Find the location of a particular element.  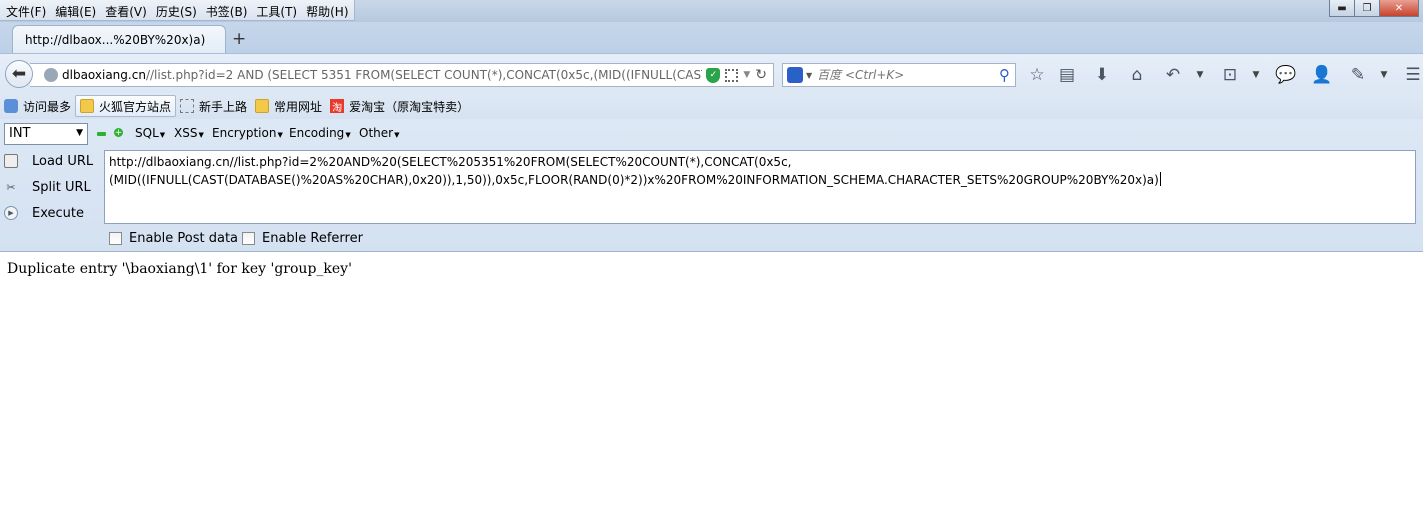

star-bookmark-icon: ☆ is located at coordinates (1037, 75).